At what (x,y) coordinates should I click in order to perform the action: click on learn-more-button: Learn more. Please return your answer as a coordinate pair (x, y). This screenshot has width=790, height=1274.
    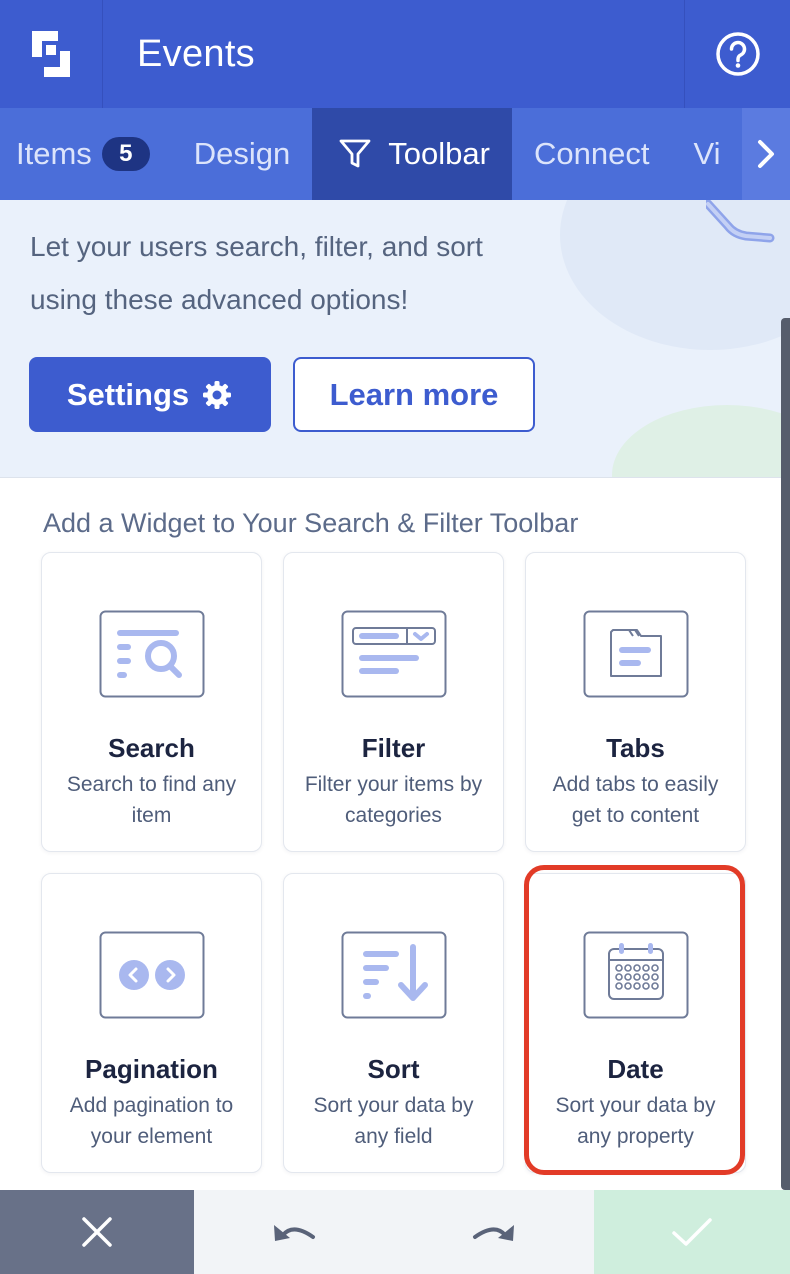
    Looking at the image, I should click on (414, 394).